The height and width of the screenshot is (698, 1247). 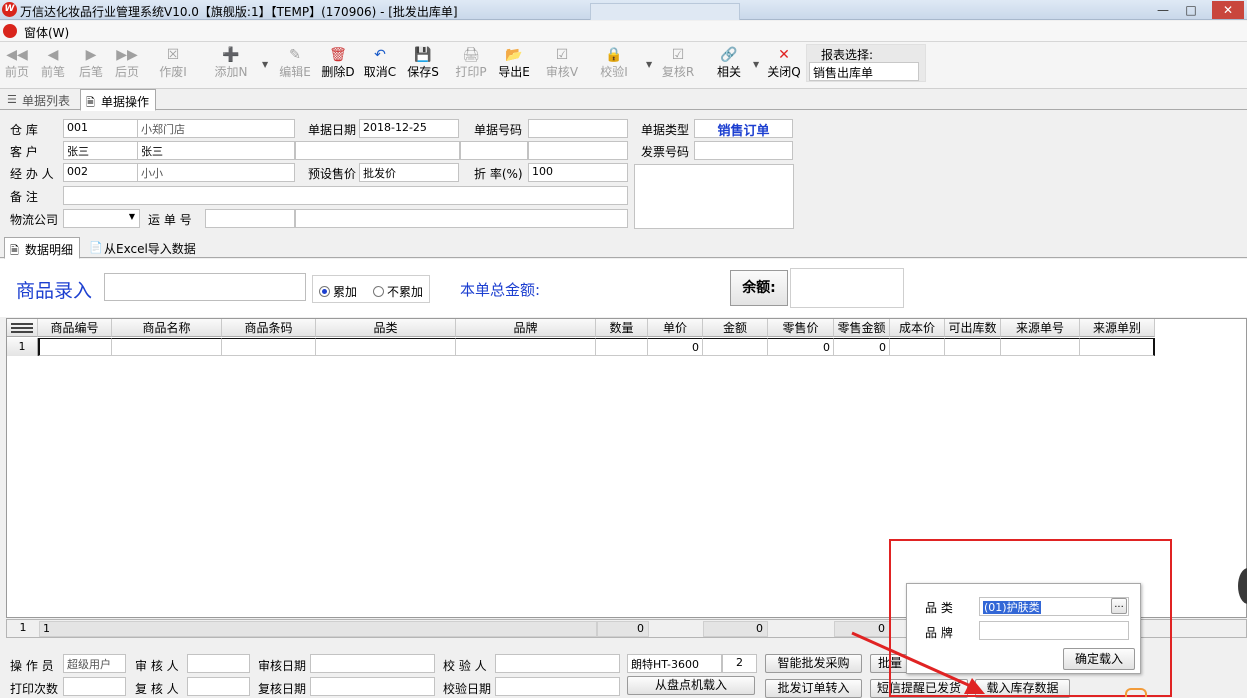 What do you see at coordinates (801, 328) in the screenshot?
I see `col-header: 零售价` at bounding box center [801, 328].